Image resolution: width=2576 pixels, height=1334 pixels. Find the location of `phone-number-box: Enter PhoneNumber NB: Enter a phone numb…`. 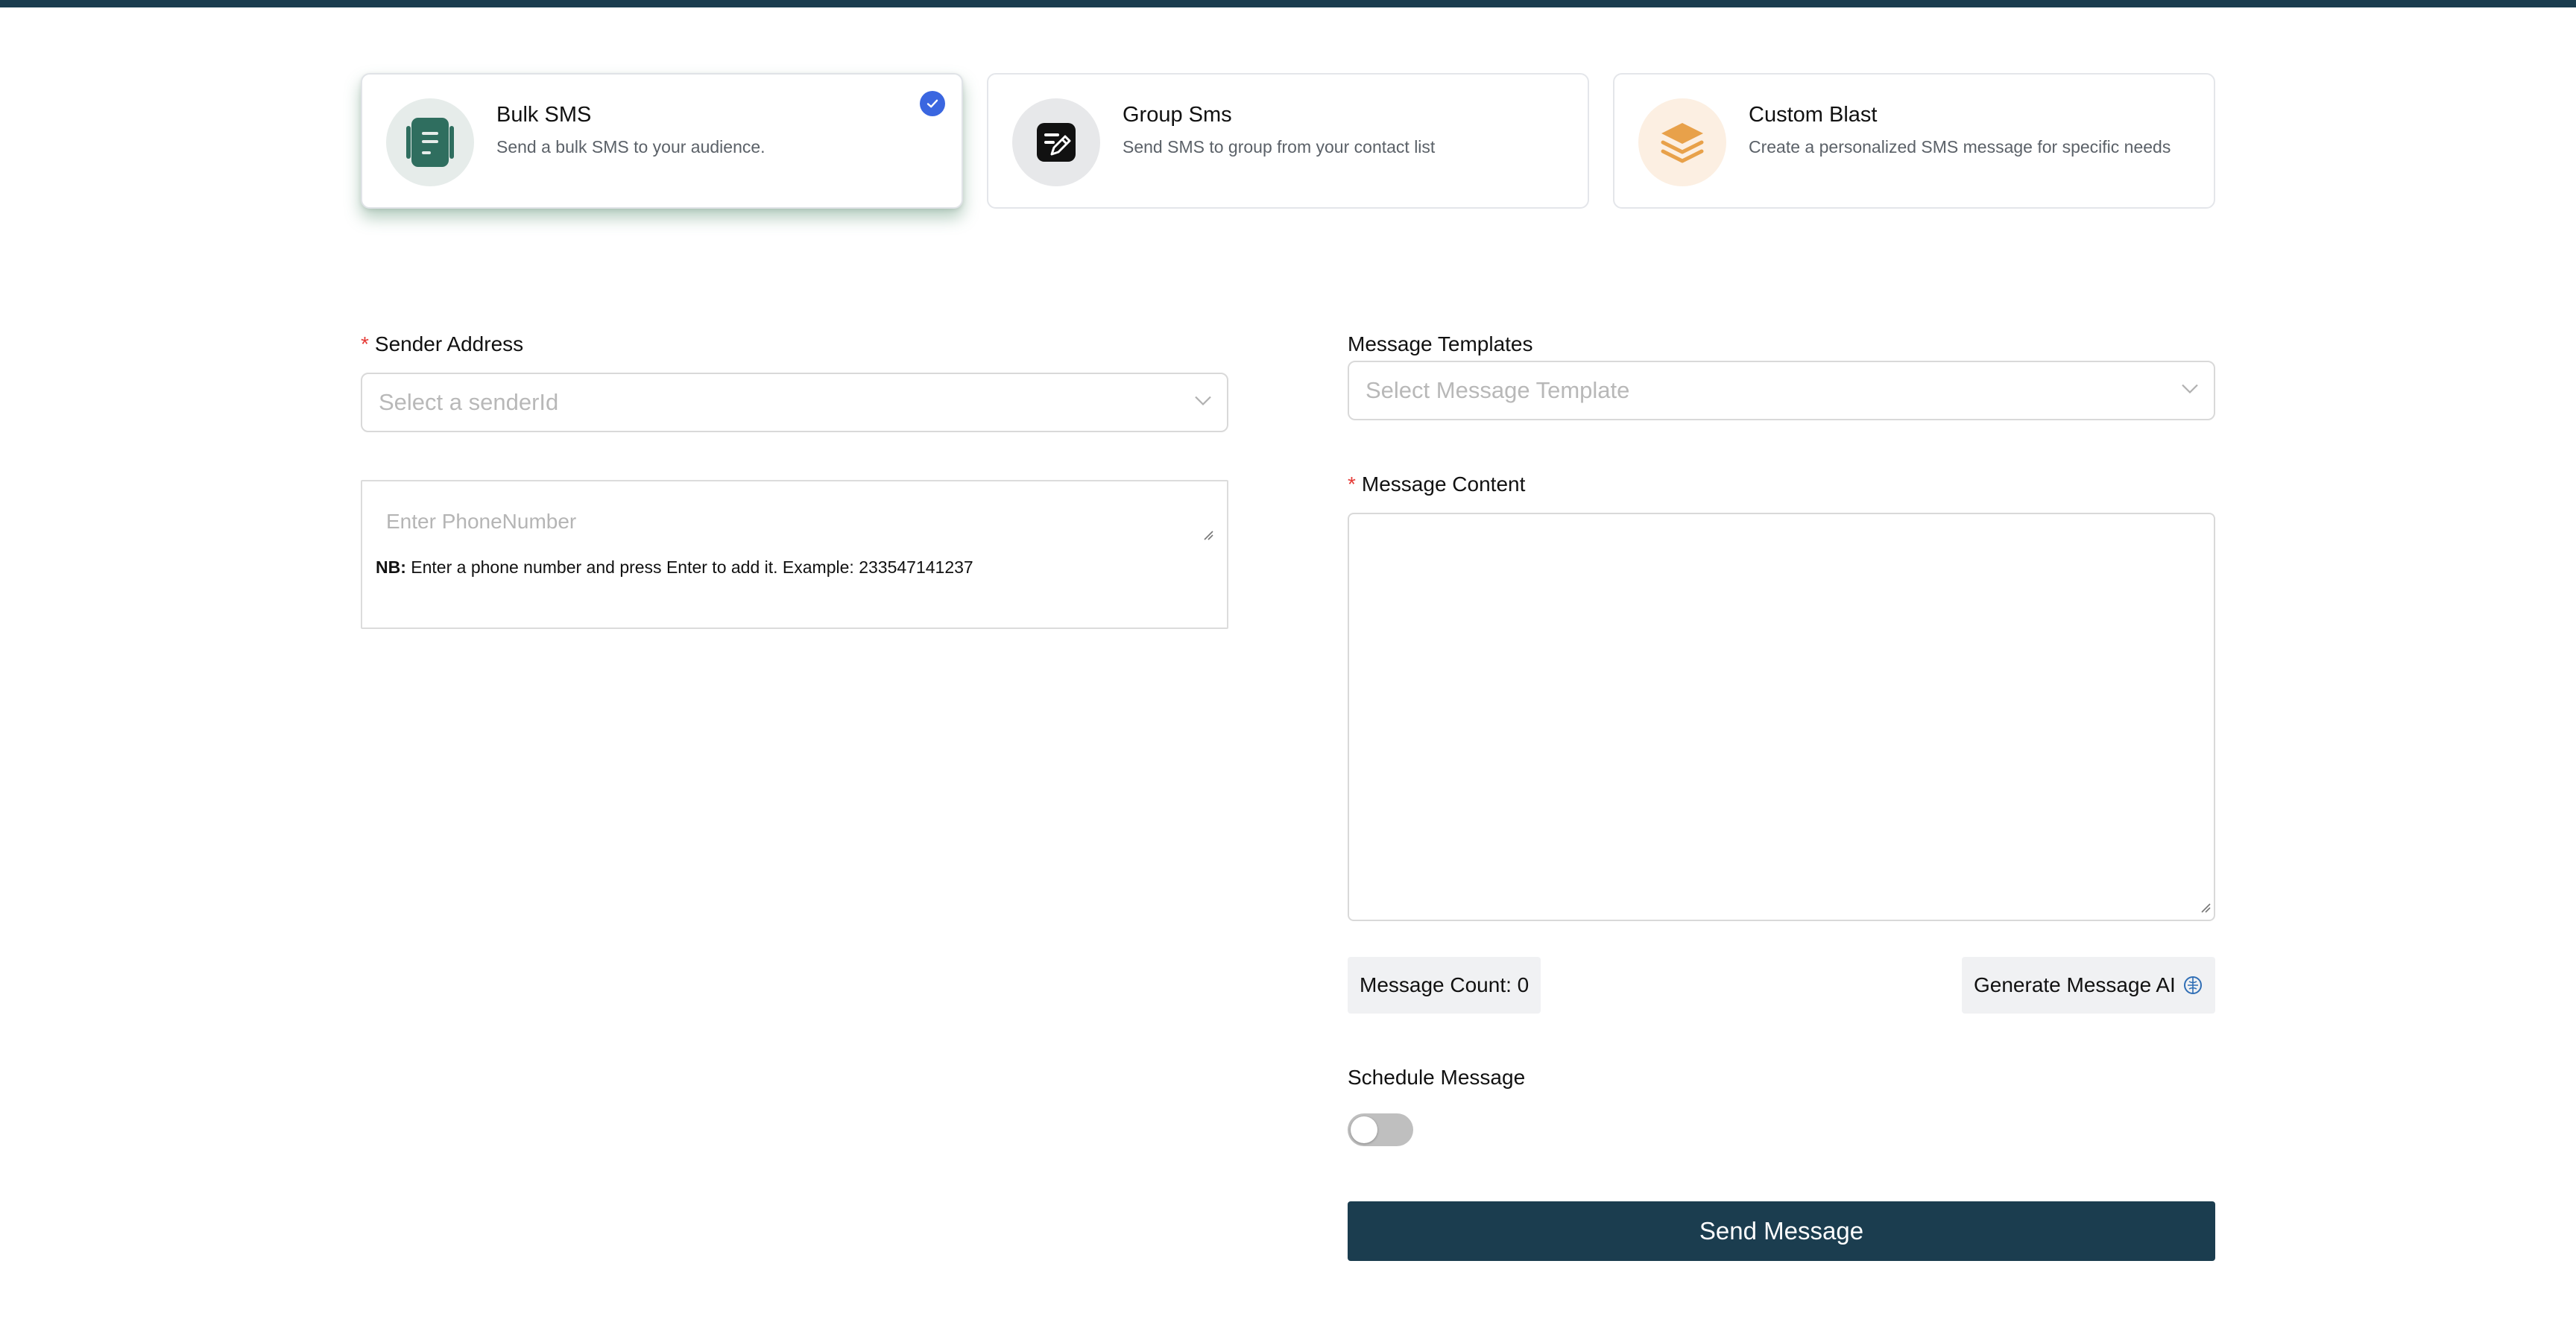

phone-number-box: Enter PhoneNumber NB: Enter a phone numb… is located at coordinates (795, 555).